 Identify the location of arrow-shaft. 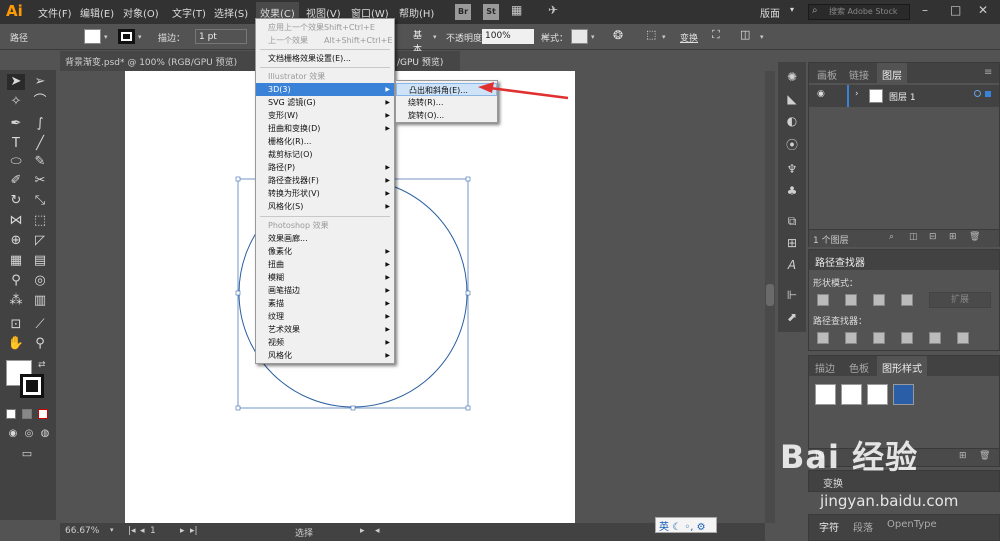
(529, 93).